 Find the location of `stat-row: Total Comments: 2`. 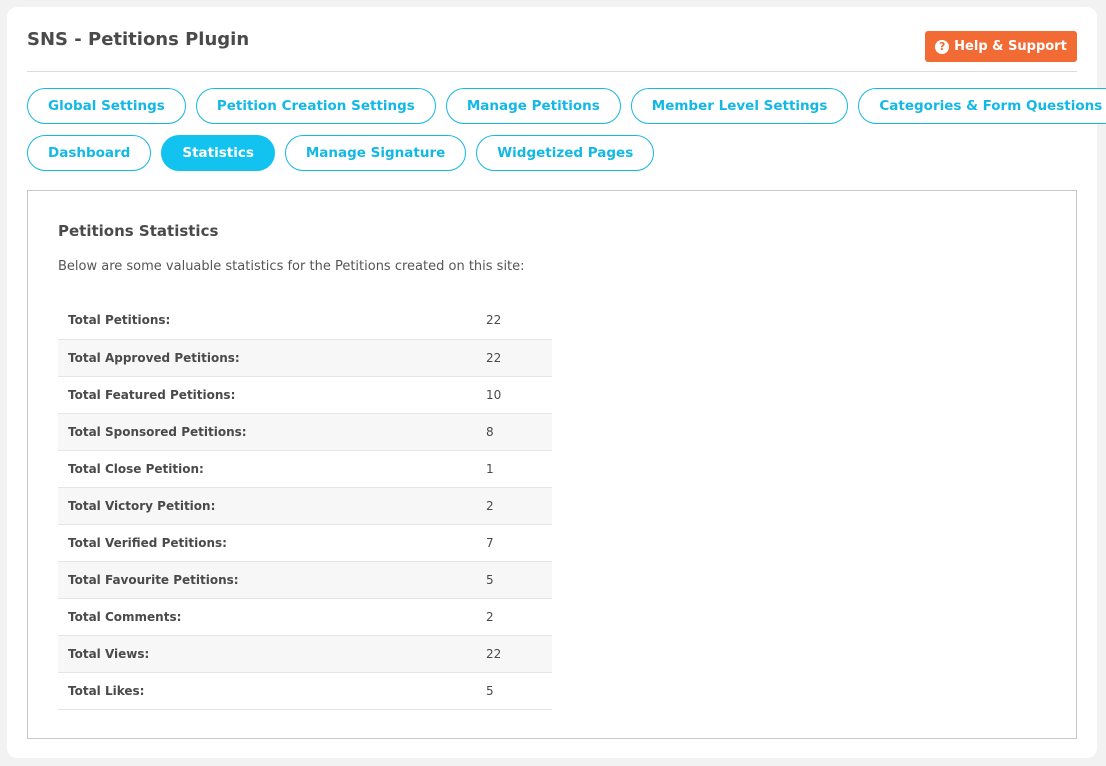

stat-row: Total Comments: 2 is located at coordinates (305, 616).